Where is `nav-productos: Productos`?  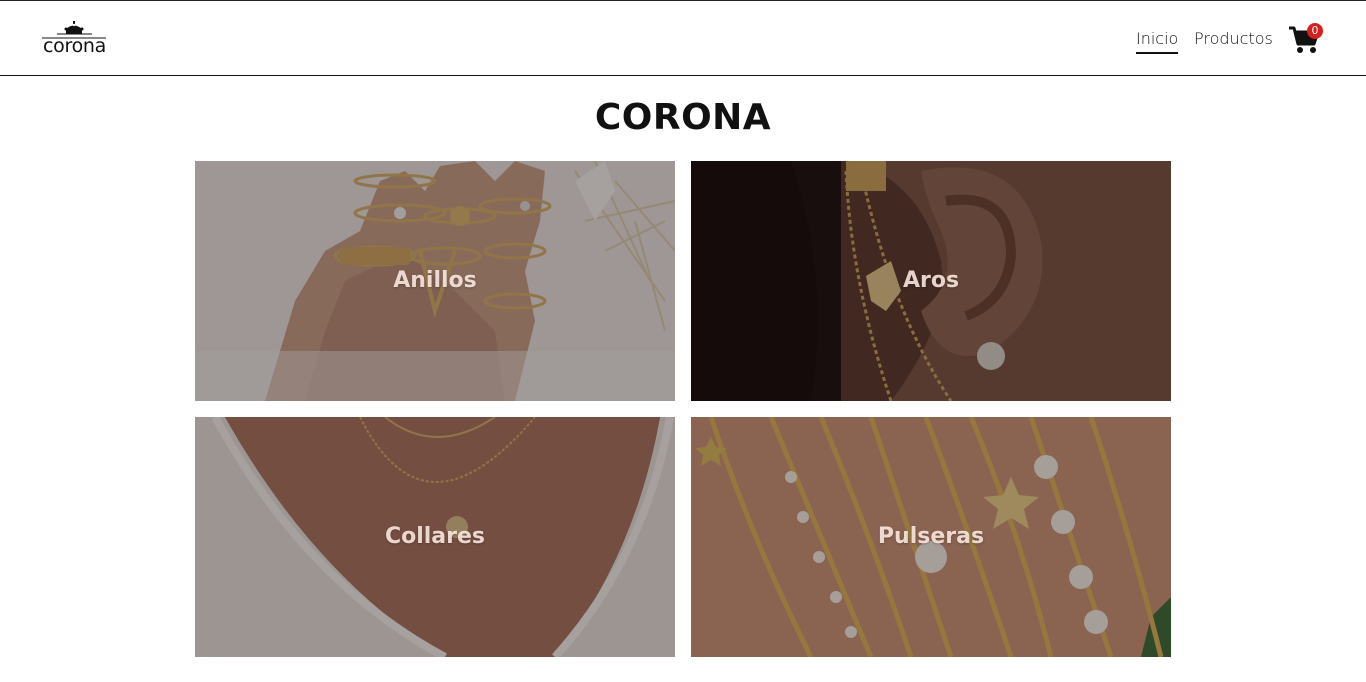
nav-productos: Productos is located at coordinates (1233, 39).